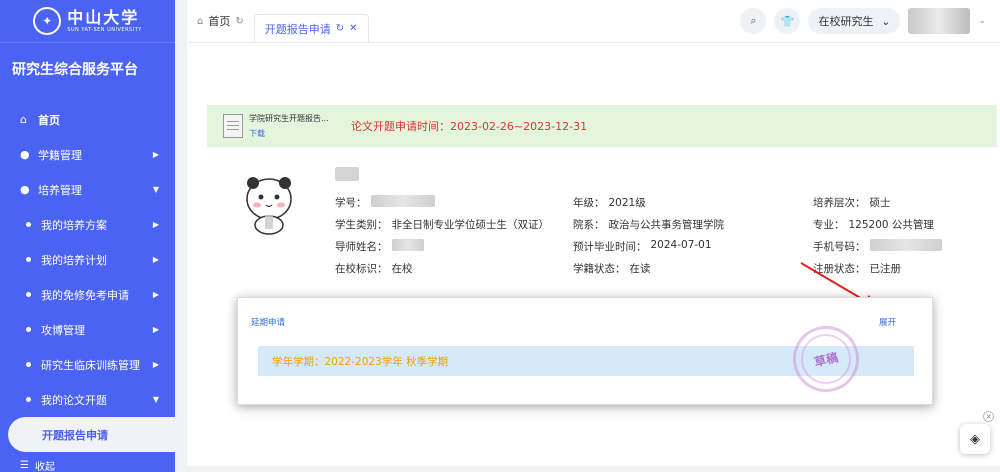 The width and height of the screenshot is (1000, 472). What do you see at coordinates (379, 246) in the screenshot?
I see `info-advisor: 导师姓名：` at bounding box center [379, 246].